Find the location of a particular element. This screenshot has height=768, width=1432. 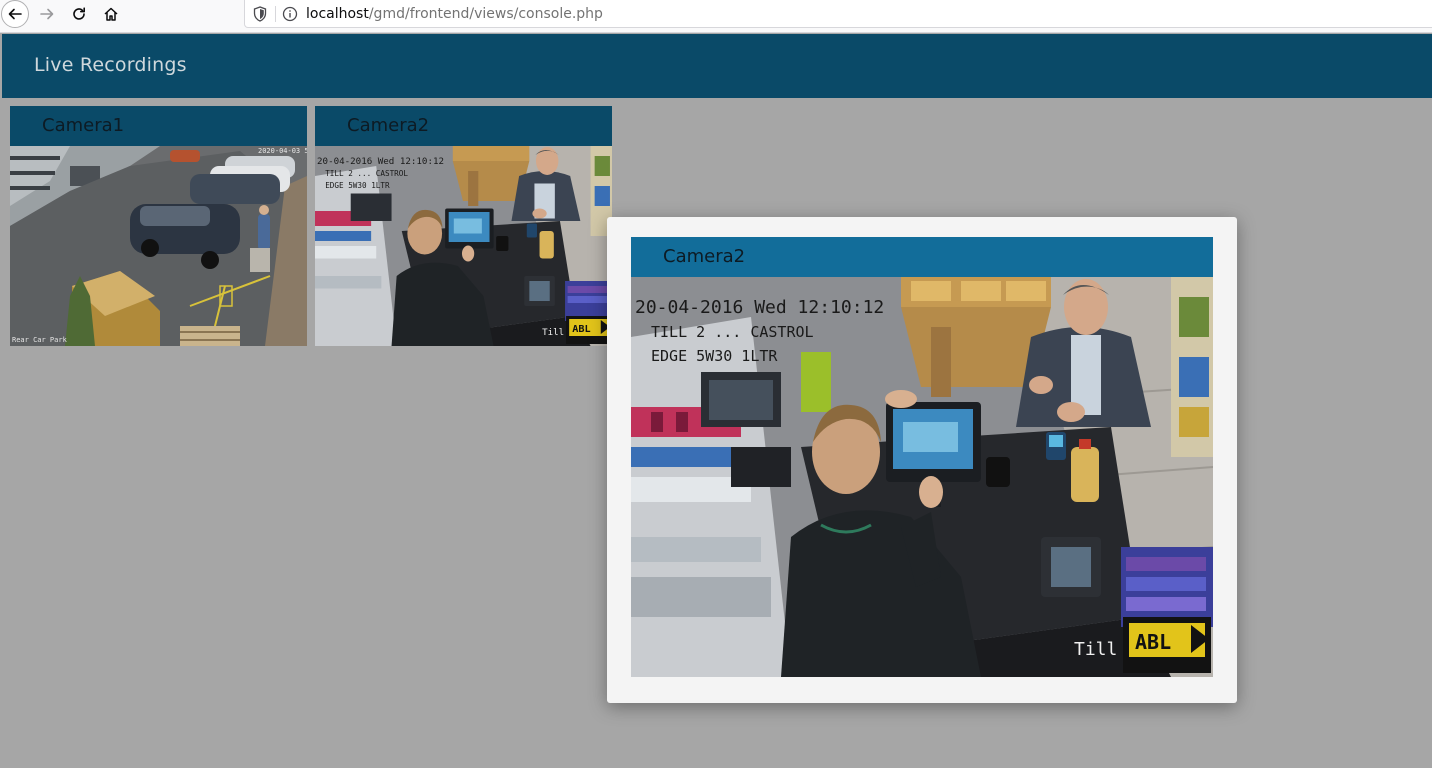

modal-brand-badge: ABL is located at coordinates (1153, 642).